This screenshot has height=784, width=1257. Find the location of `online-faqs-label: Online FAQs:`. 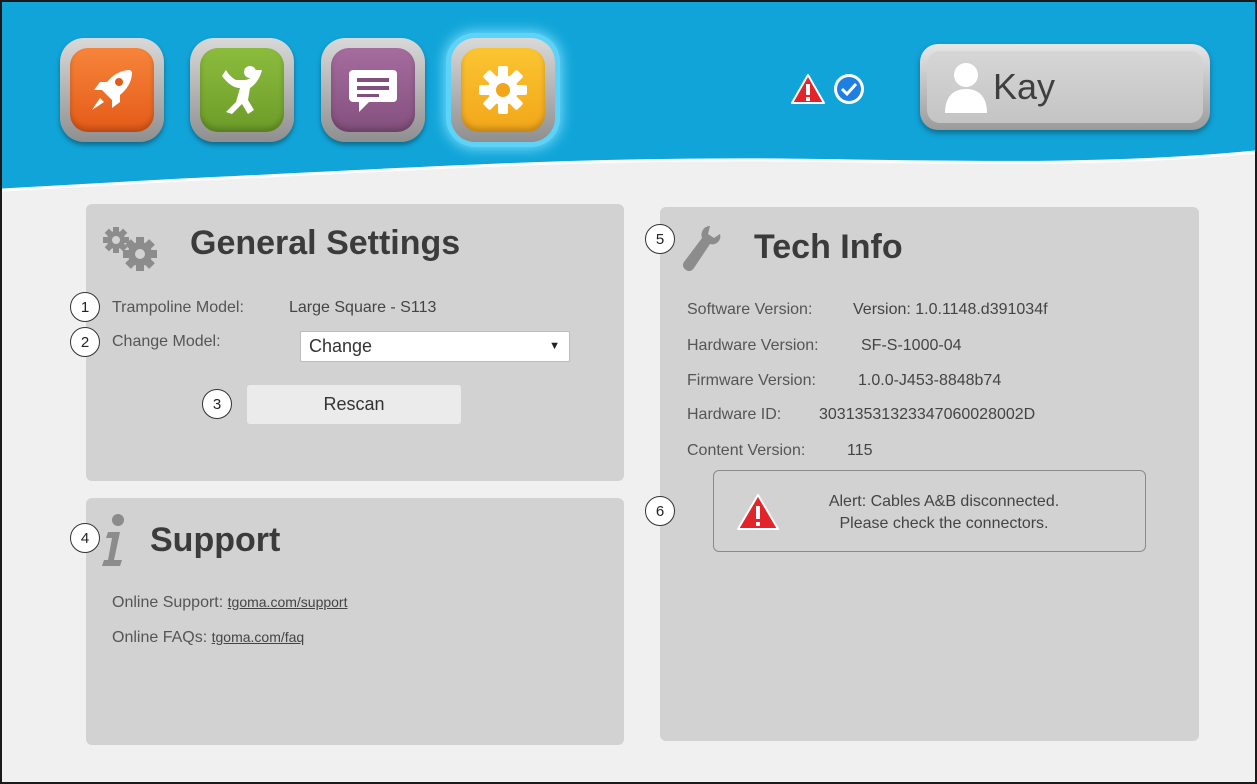

online-faqs-label: Online FAQs: is located at coordinates (160, 637).